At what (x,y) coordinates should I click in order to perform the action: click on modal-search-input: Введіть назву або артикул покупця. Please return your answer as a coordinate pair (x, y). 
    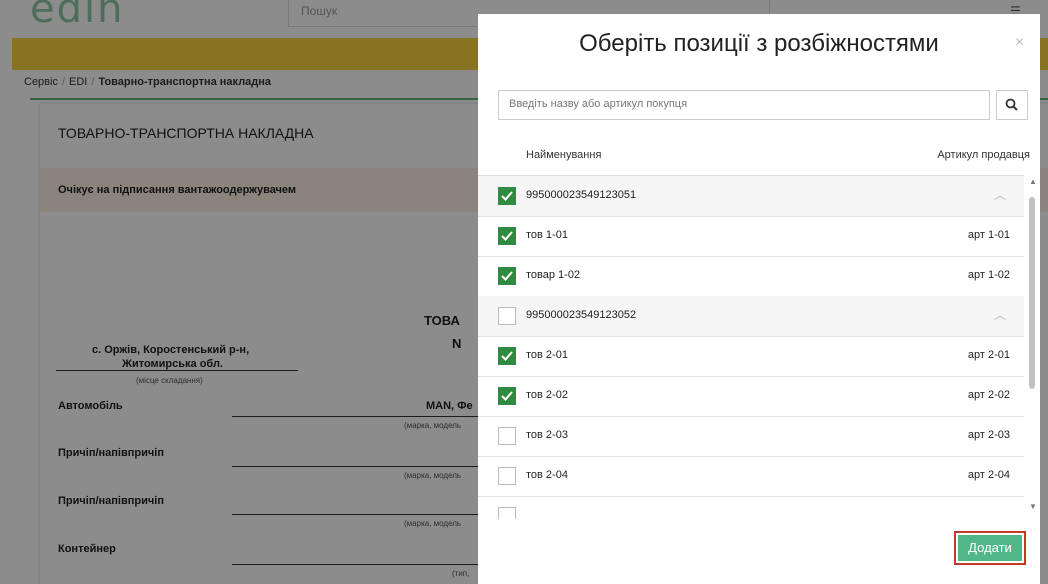
    Looking at the image, I should click on (744, 105).